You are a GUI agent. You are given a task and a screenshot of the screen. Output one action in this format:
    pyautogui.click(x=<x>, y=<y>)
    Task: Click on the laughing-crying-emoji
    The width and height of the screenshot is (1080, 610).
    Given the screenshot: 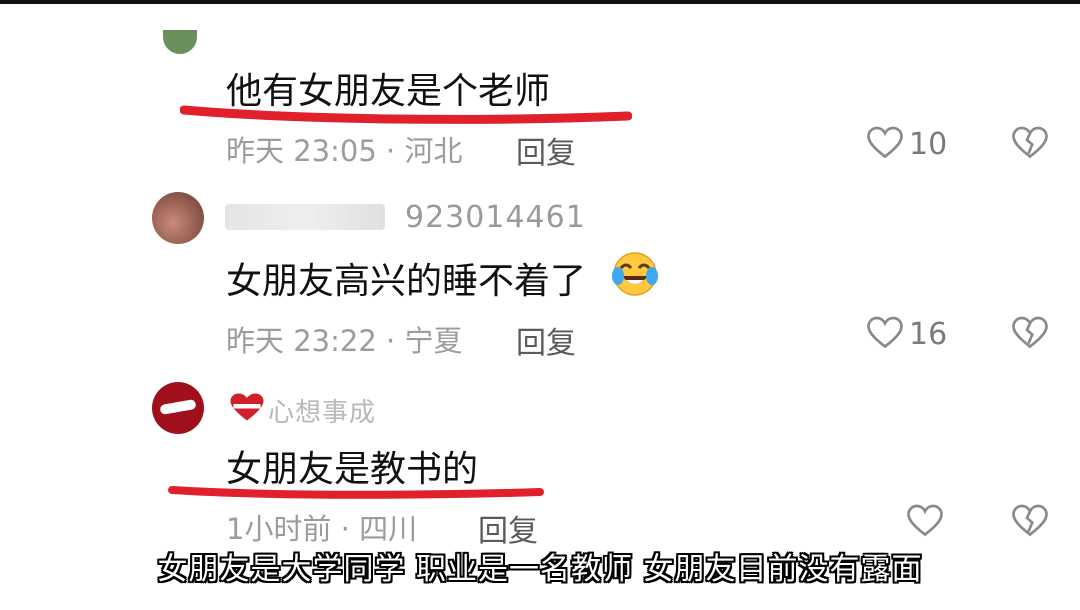 What is the action you would take?
    pyautogui.click(x=635, y=274)
    